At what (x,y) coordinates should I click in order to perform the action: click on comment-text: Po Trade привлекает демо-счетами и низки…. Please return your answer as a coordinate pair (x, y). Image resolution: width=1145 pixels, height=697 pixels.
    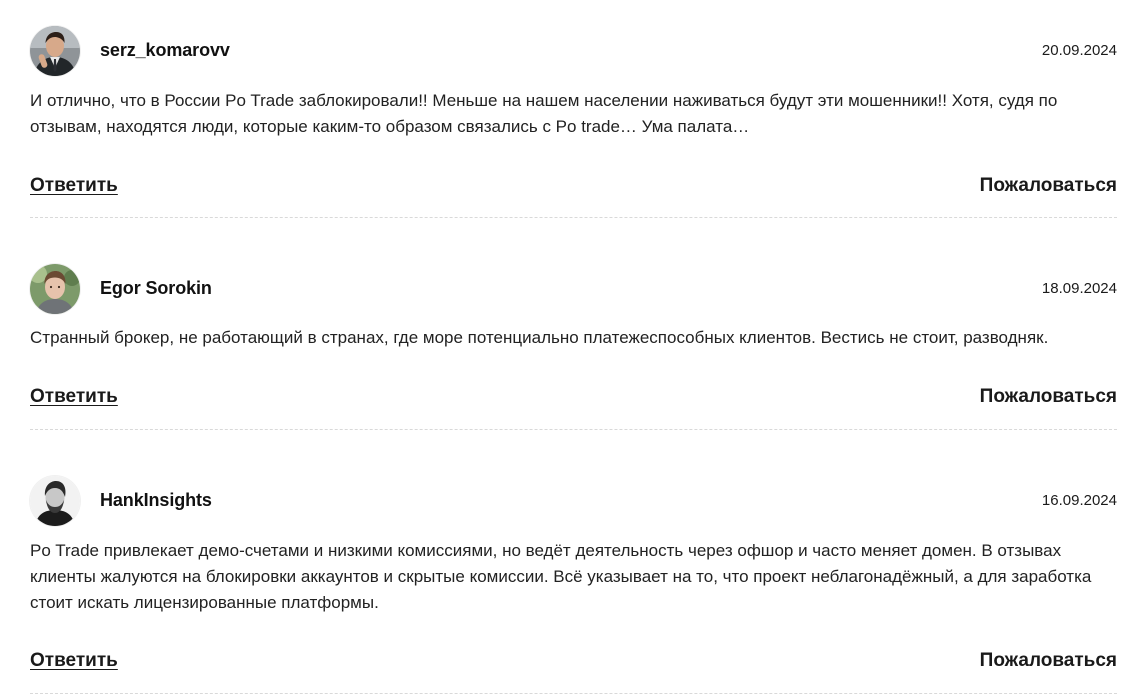
    Looking at the image, I should click on (561, 576).